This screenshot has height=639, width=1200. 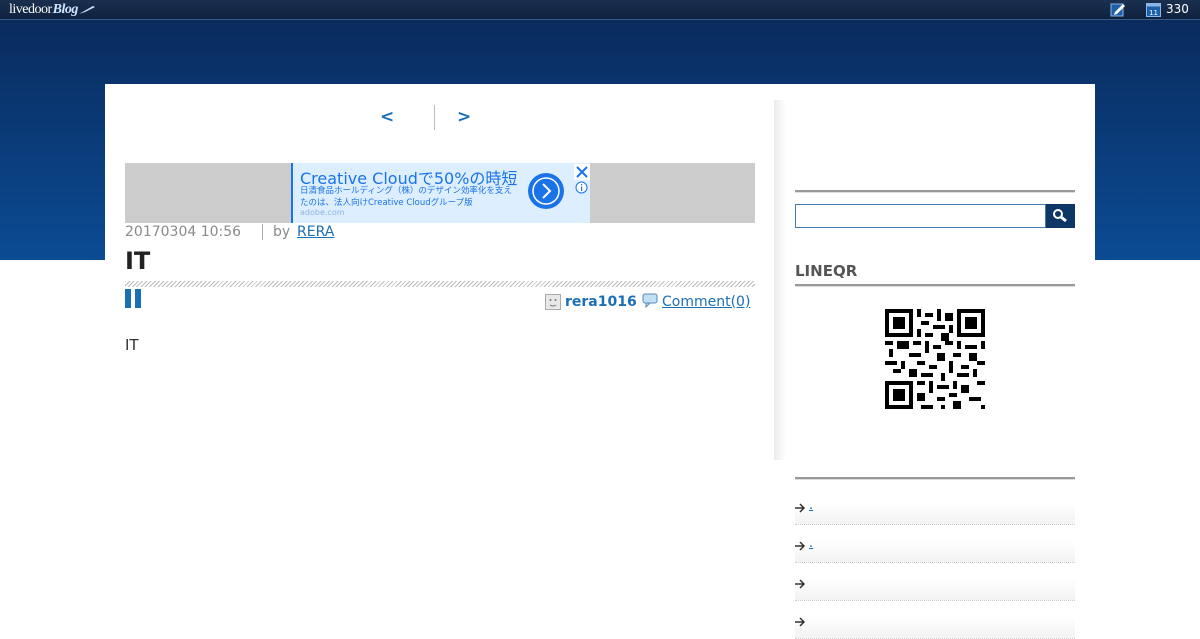 What do you see at coordinates (935, 285) in the screenshot?
I see `lineqr-section-rule` at bounding box center [935, 285].